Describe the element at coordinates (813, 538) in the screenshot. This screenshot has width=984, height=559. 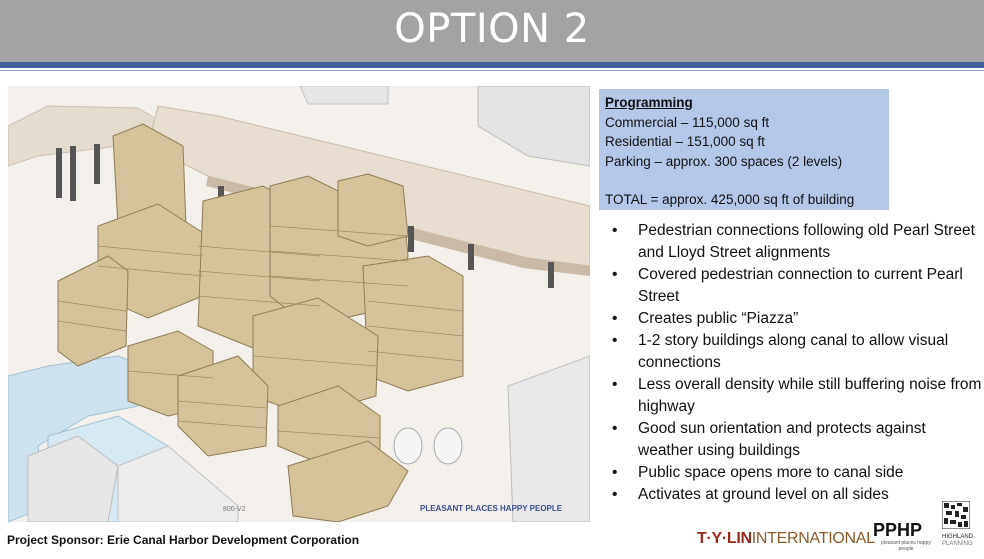
I see `tylin-logo-text: INTERNATIONAL` at that location.